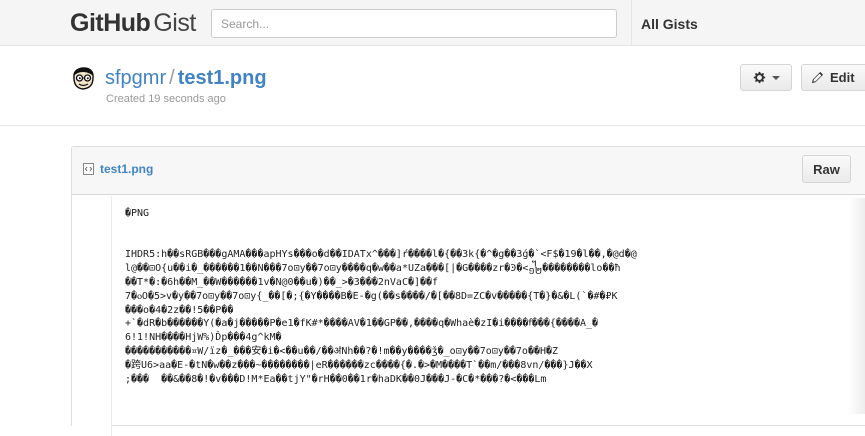 Image resolution: width=865 pixels, height=436 pixels. I want to click on github-gist-logo: GitHub Gist, so click(133, 23).